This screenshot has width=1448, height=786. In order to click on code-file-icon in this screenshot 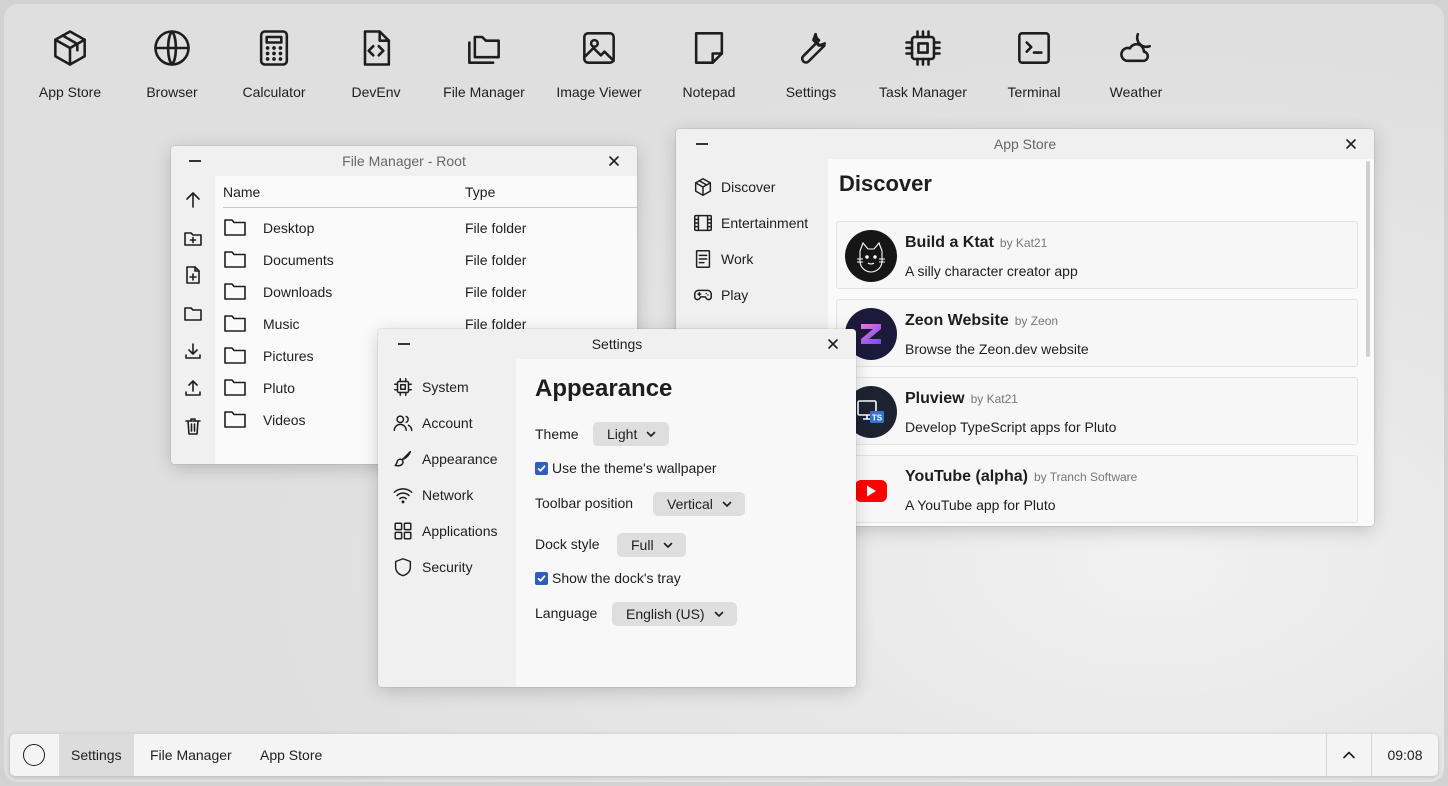, I will do `click(376, 48)`.